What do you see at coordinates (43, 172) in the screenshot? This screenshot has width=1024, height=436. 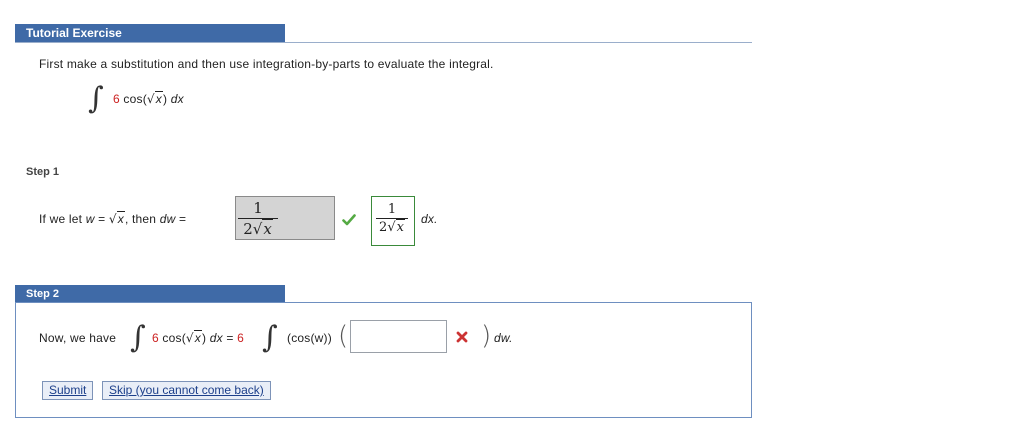 I see `step1-label: Step 1` at bounding box center [43, 172].